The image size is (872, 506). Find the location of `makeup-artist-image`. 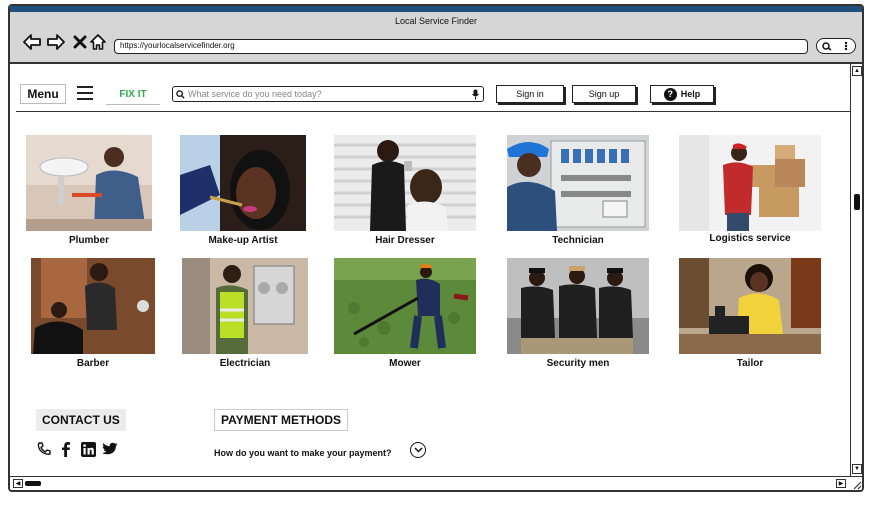

makeup-artist-image is located at coordinates (243, 183).